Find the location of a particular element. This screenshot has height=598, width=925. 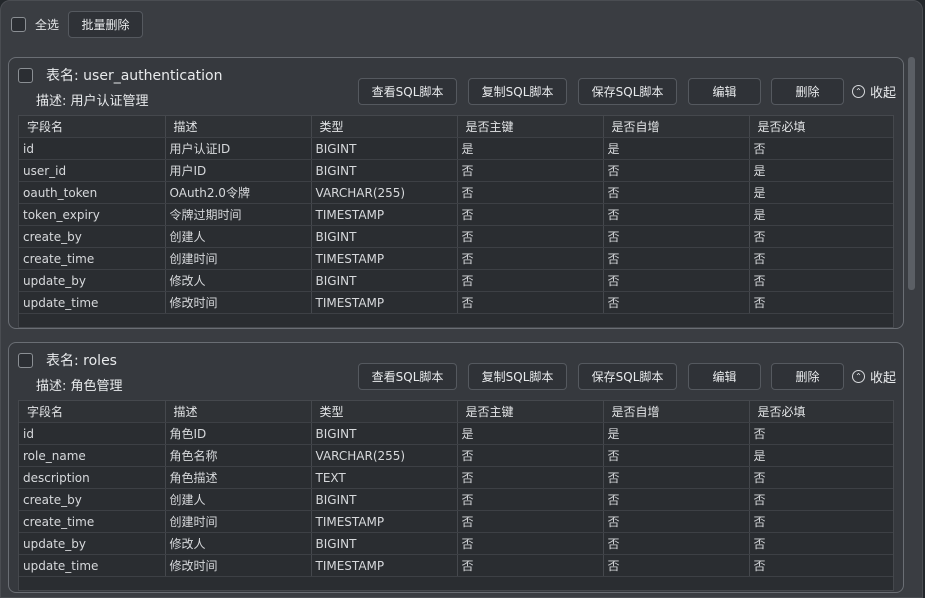

cell: token_expiry is located at coordinates (92, 214).